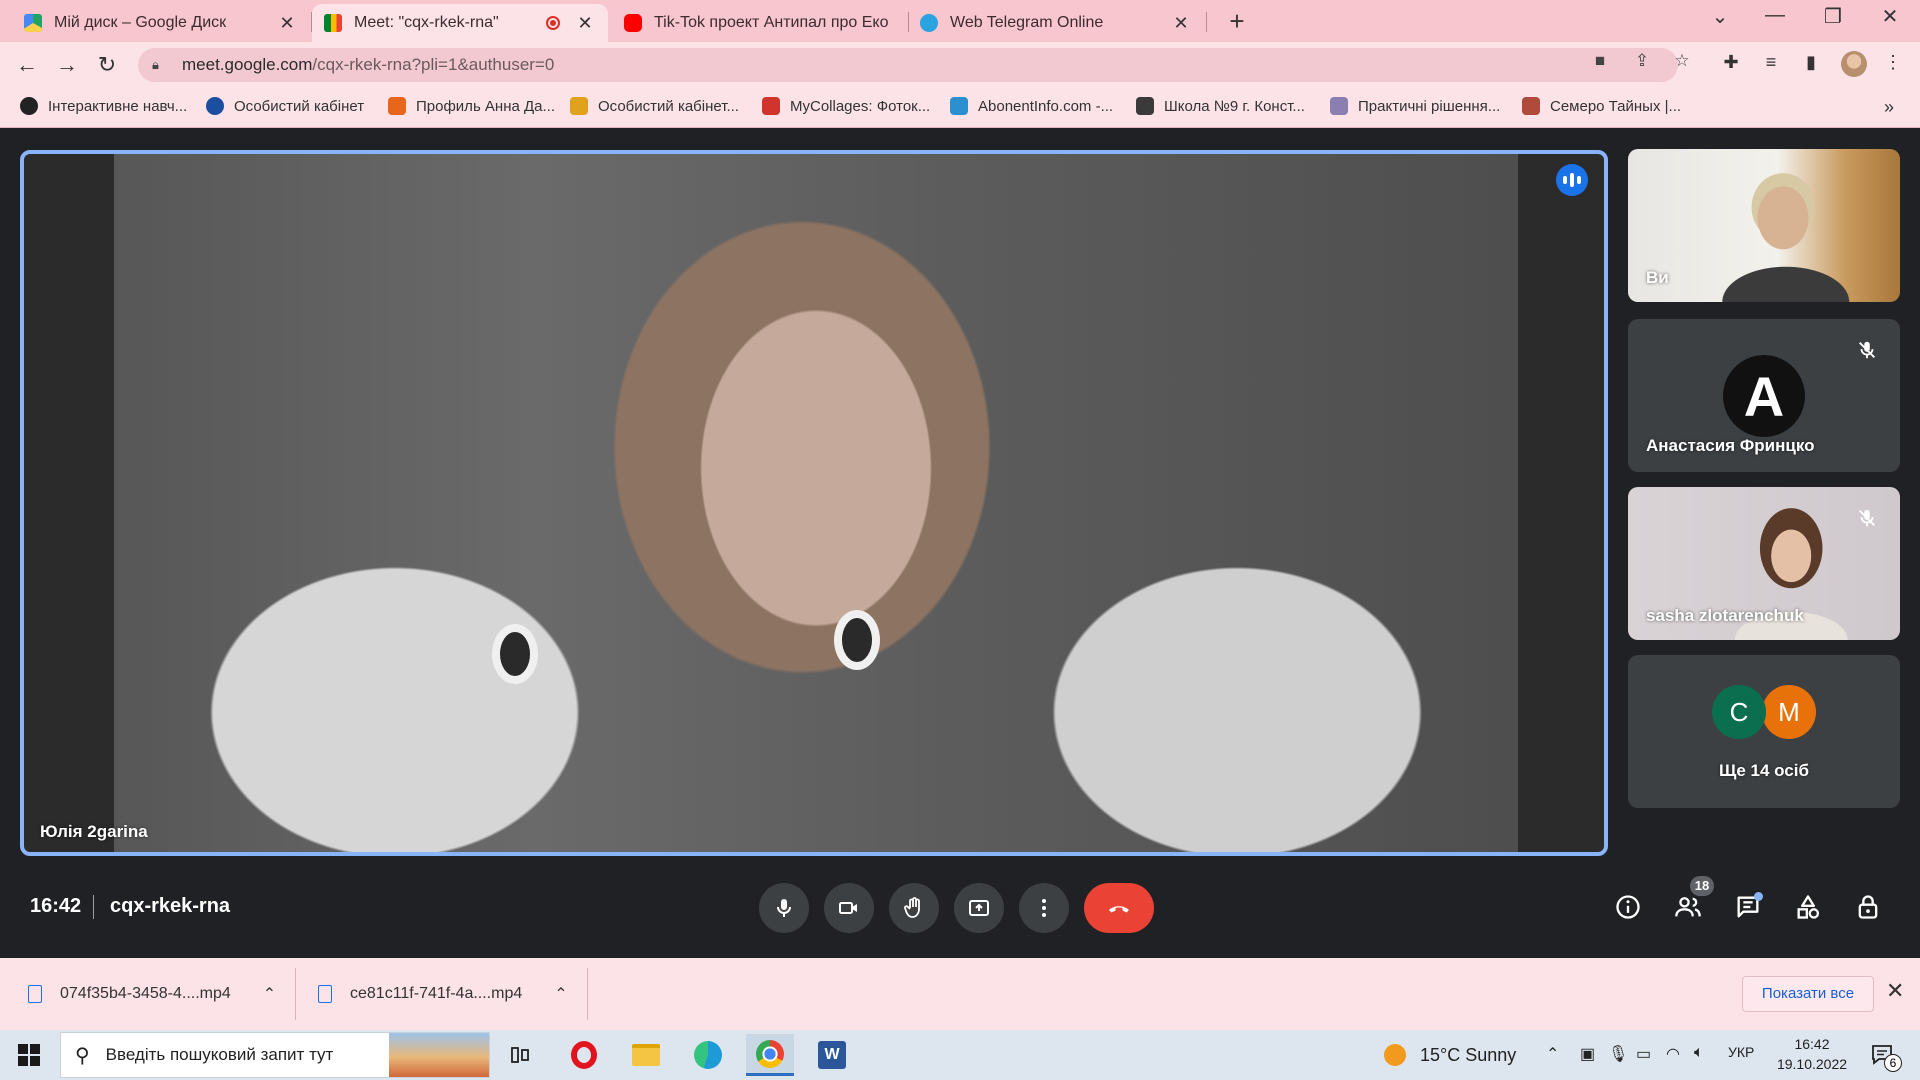 Image resolution: width=1920 pixels, height=1080 pixels. What do you see at coordinates (443, 994) in the screenshot?
I see `download-item: ce81c11f-741f-4a....mp4 ⌃` at bounding box center [443, 994].